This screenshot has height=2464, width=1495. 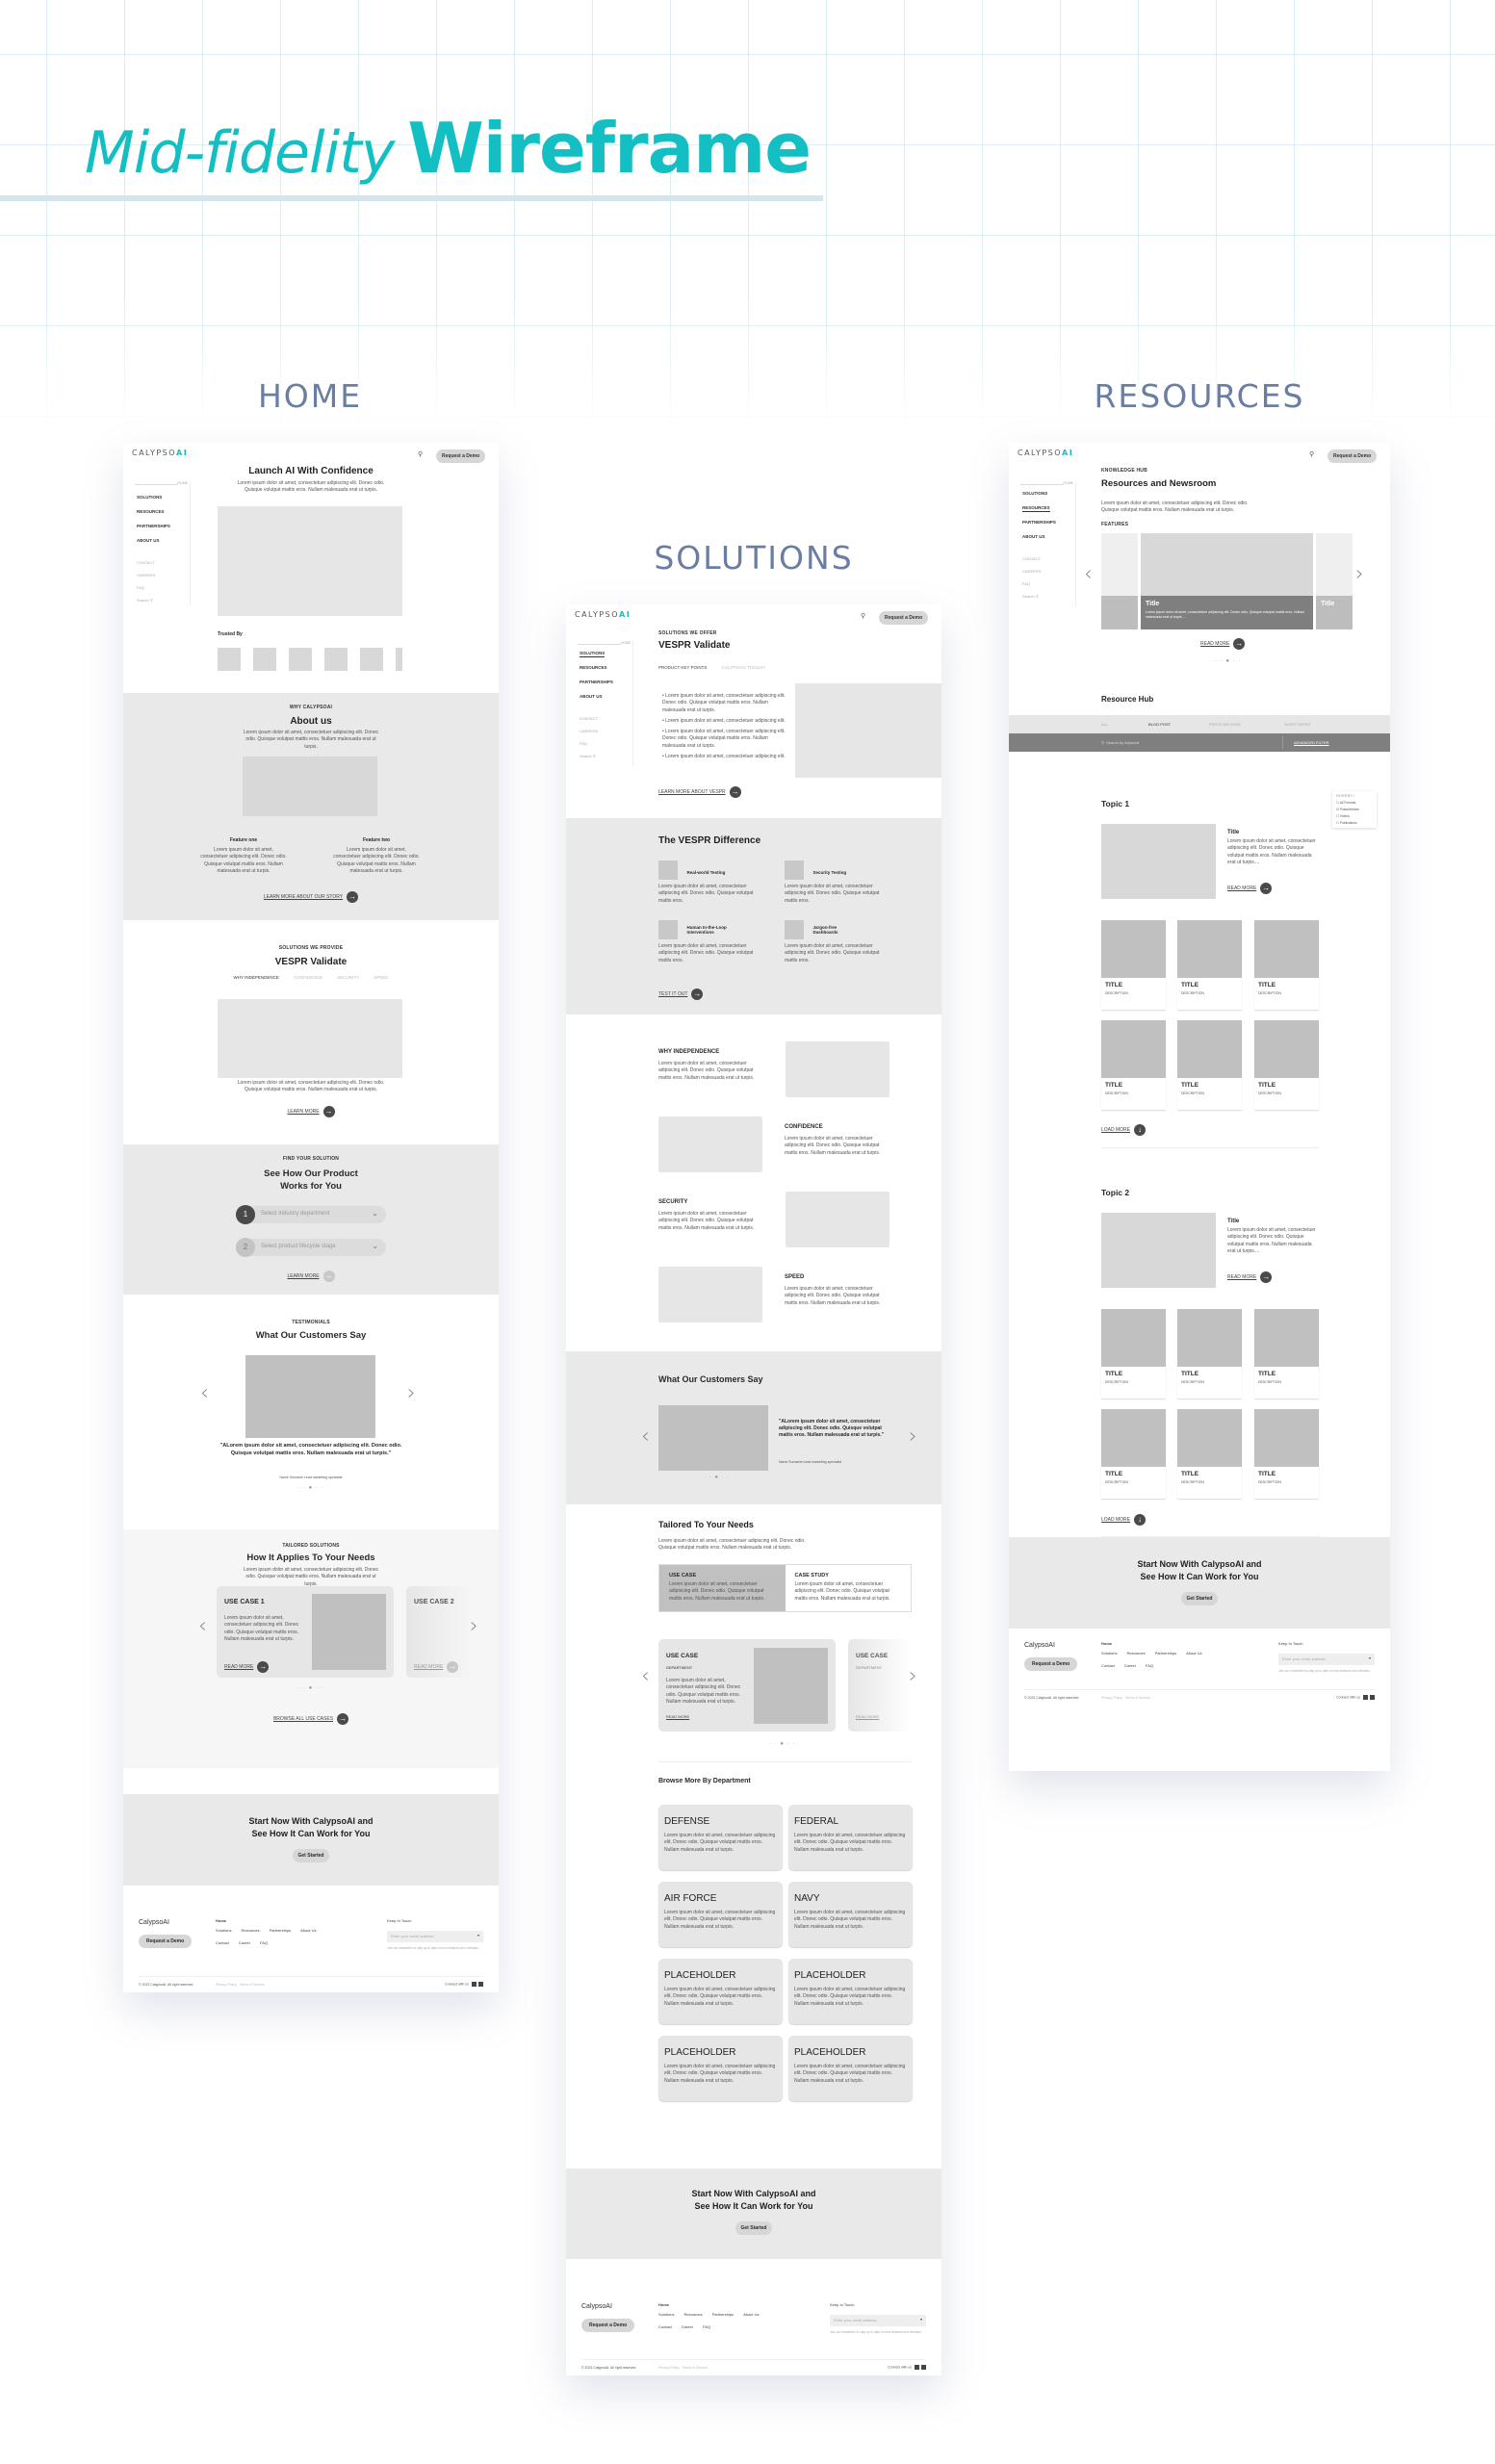 I want to click on browse-use-cases-link: BROWSE ALL USE CASES →, so click(x=311, y=1719).